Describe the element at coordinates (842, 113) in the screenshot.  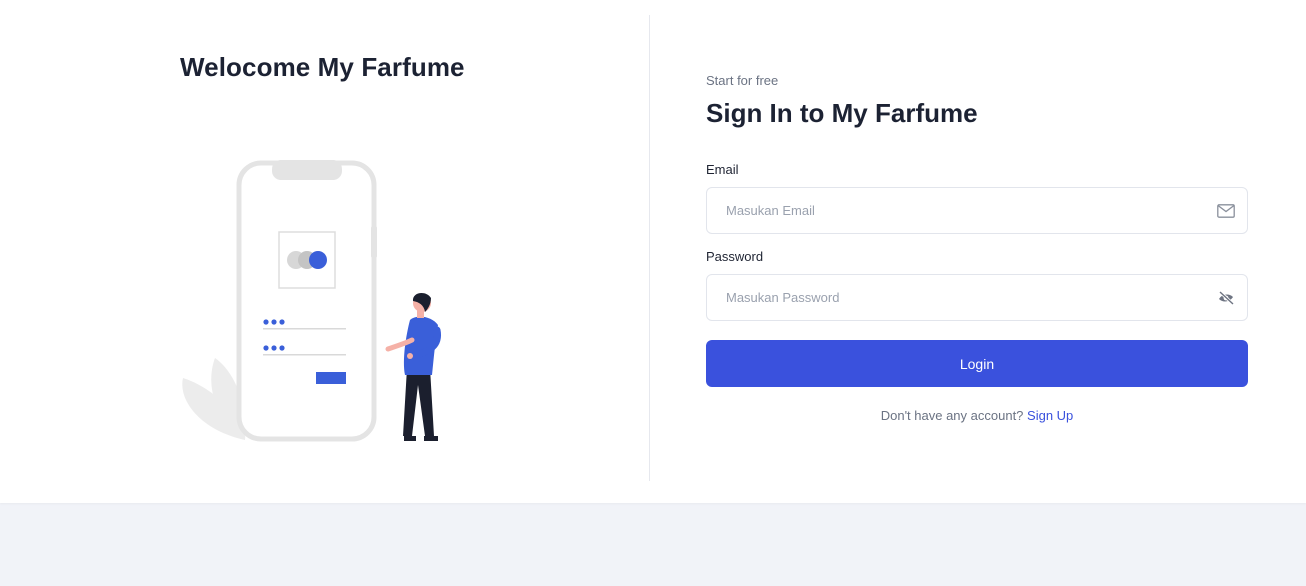
I see `signin-title: Sign In to My Farfume` at that location.